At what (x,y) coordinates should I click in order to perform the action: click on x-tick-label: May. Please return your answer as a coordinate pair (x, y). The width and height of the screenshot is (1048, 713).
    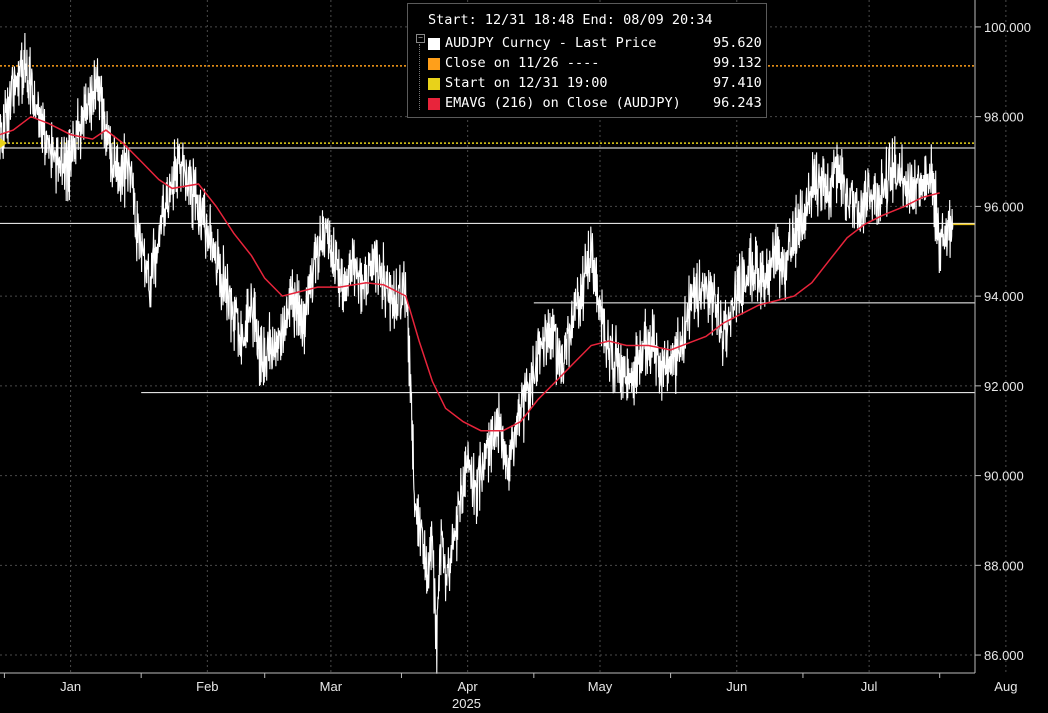
    Looking at the image, I should click on (600, 686).